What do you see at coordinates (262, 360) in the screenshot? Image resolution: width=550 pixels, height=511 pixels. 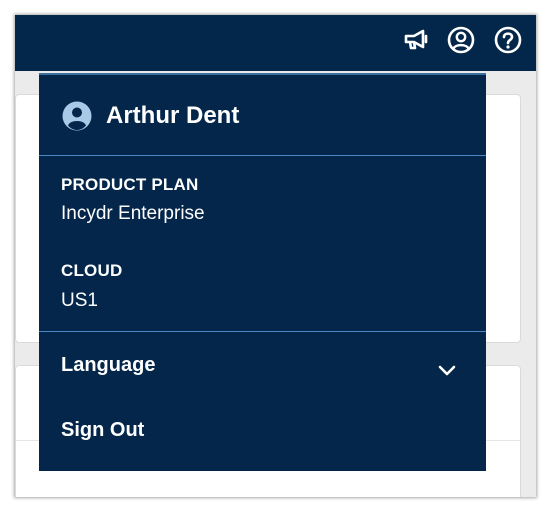 I see `language-menu-item: Language` at bounding box center [262, 360].